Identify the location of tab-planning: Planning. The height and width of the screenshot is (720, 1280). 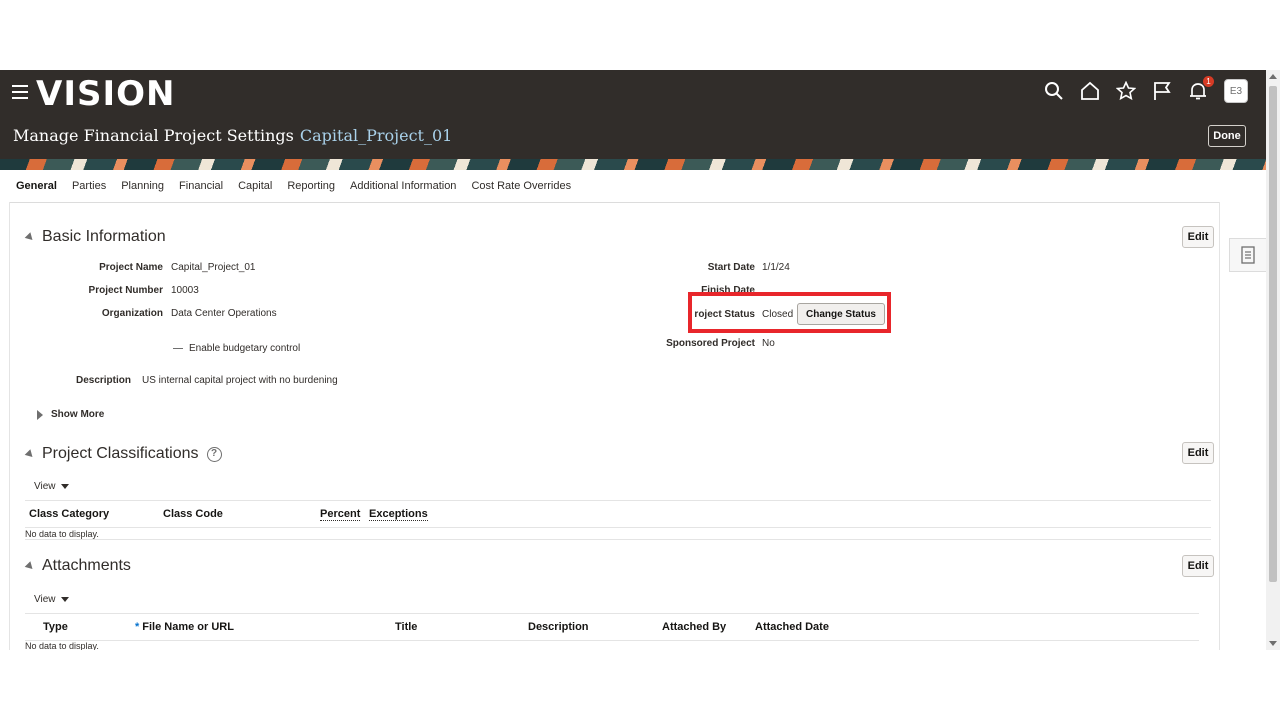
(142, 188).